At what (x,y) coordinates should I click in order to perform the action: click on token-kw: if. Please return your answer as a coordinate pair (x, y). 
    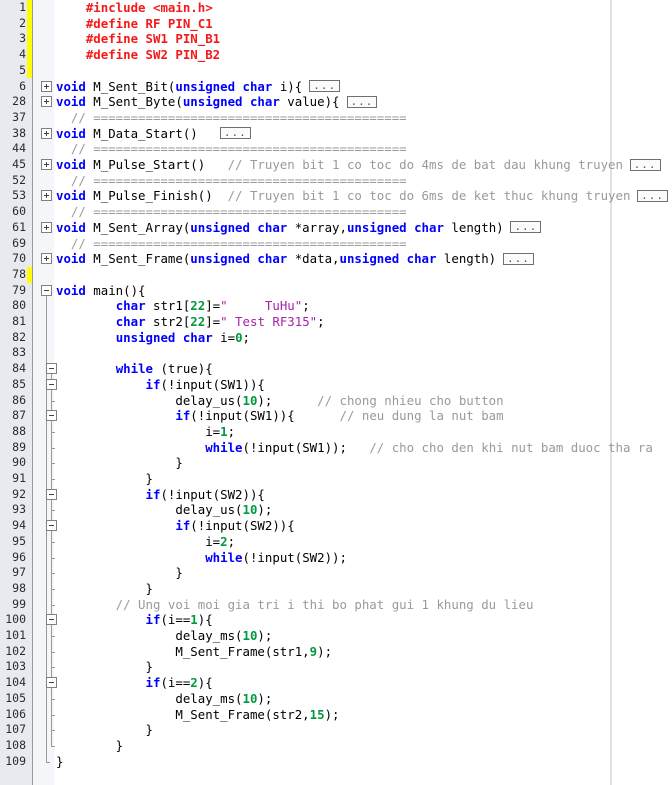
    Looking at the image, I should click on (153, 683).